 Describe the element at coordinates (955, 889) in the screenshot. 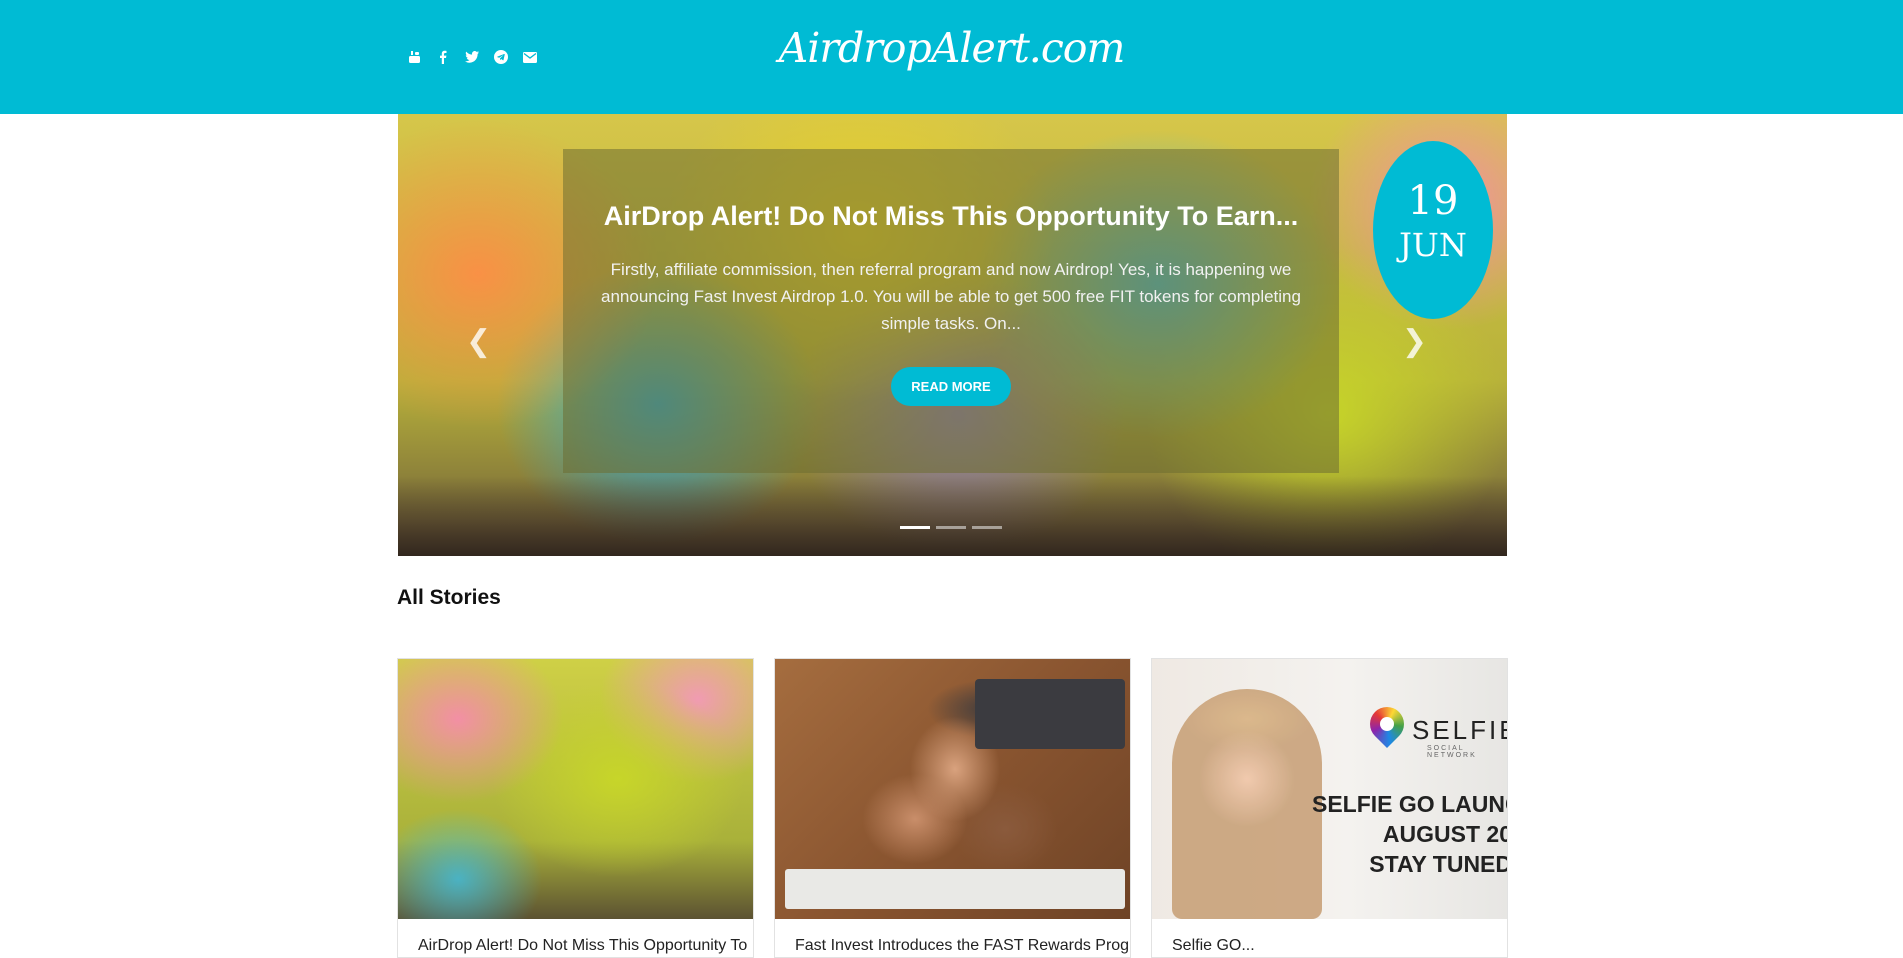

I see `power-strip-graphic` at that location.